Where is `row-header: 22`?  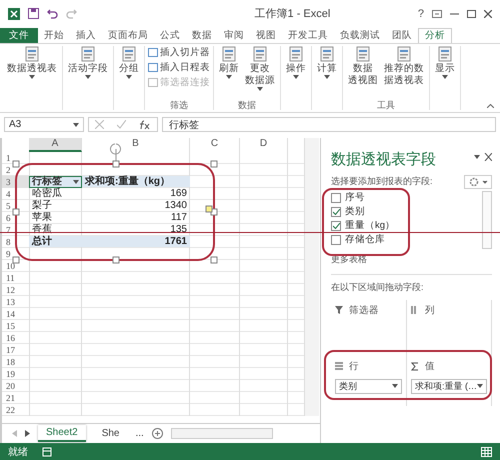 row-header: 22 is located at coordinates (15, 410).